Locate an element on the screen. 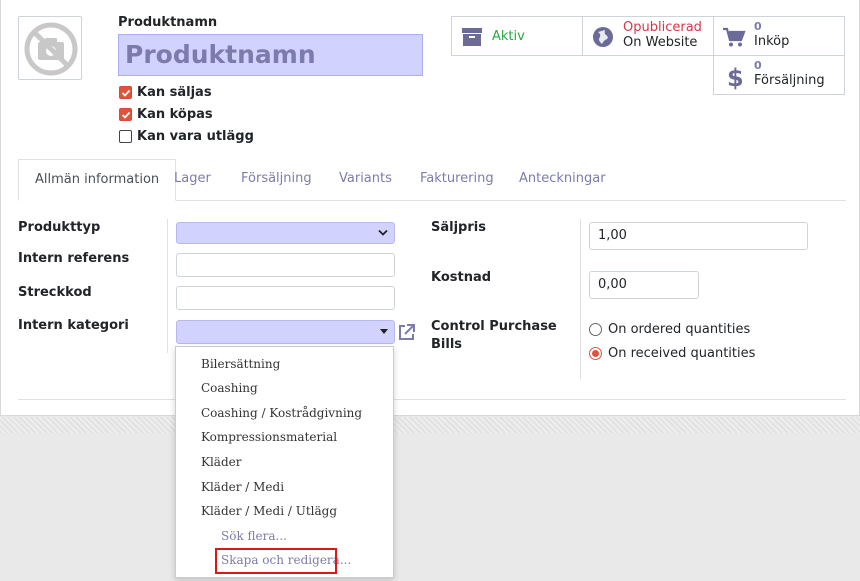  radio-received-quantities: On received quantities is located at coordinates (672, 353).